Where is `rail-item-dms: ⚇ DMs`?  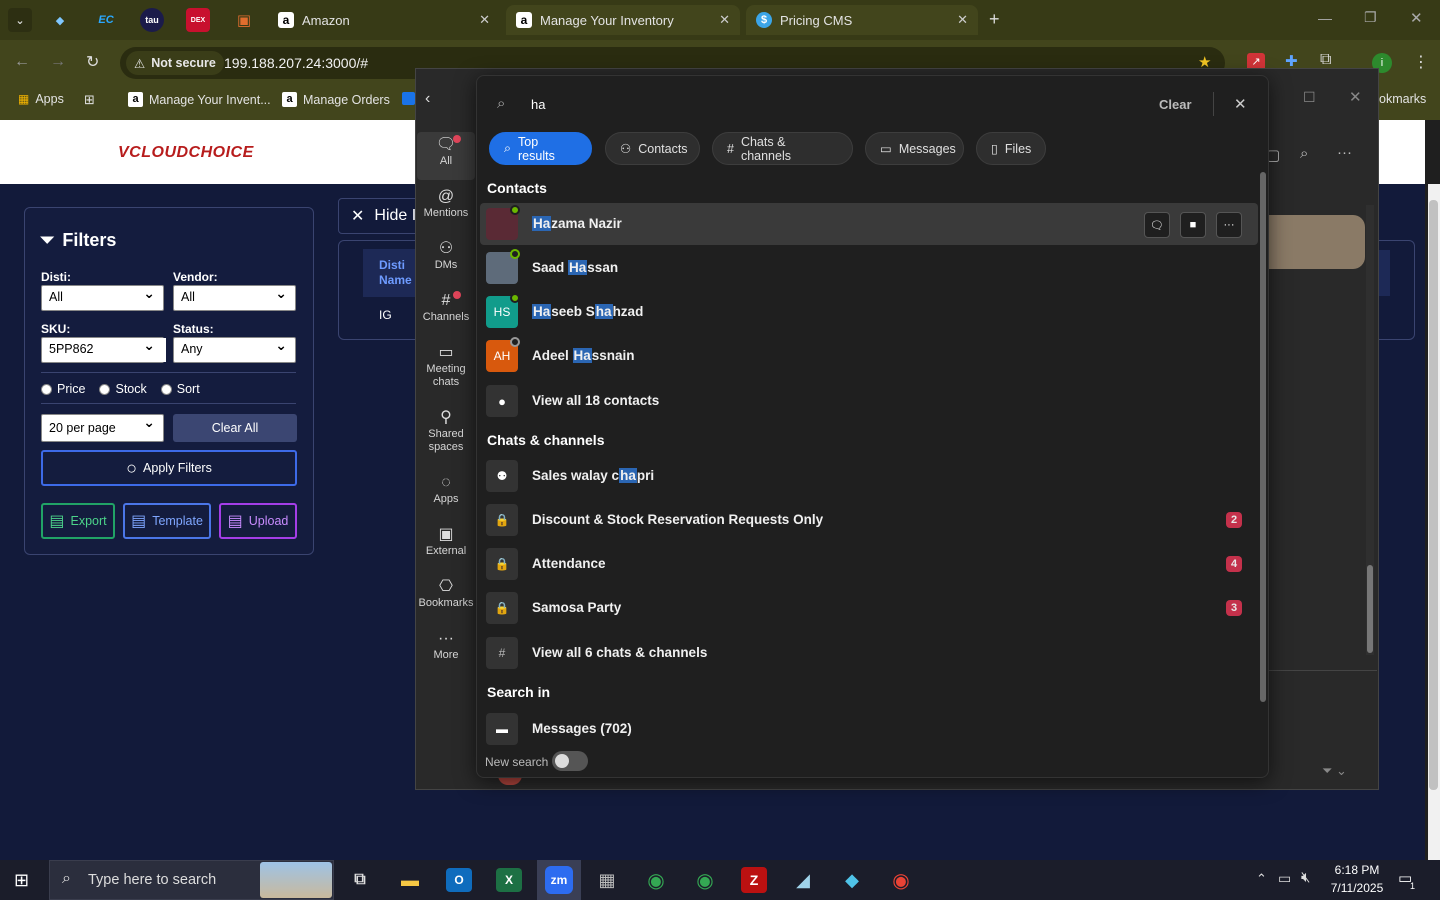 rail-item-dms: ⚇ DMs is located at coordinates (446, 256).